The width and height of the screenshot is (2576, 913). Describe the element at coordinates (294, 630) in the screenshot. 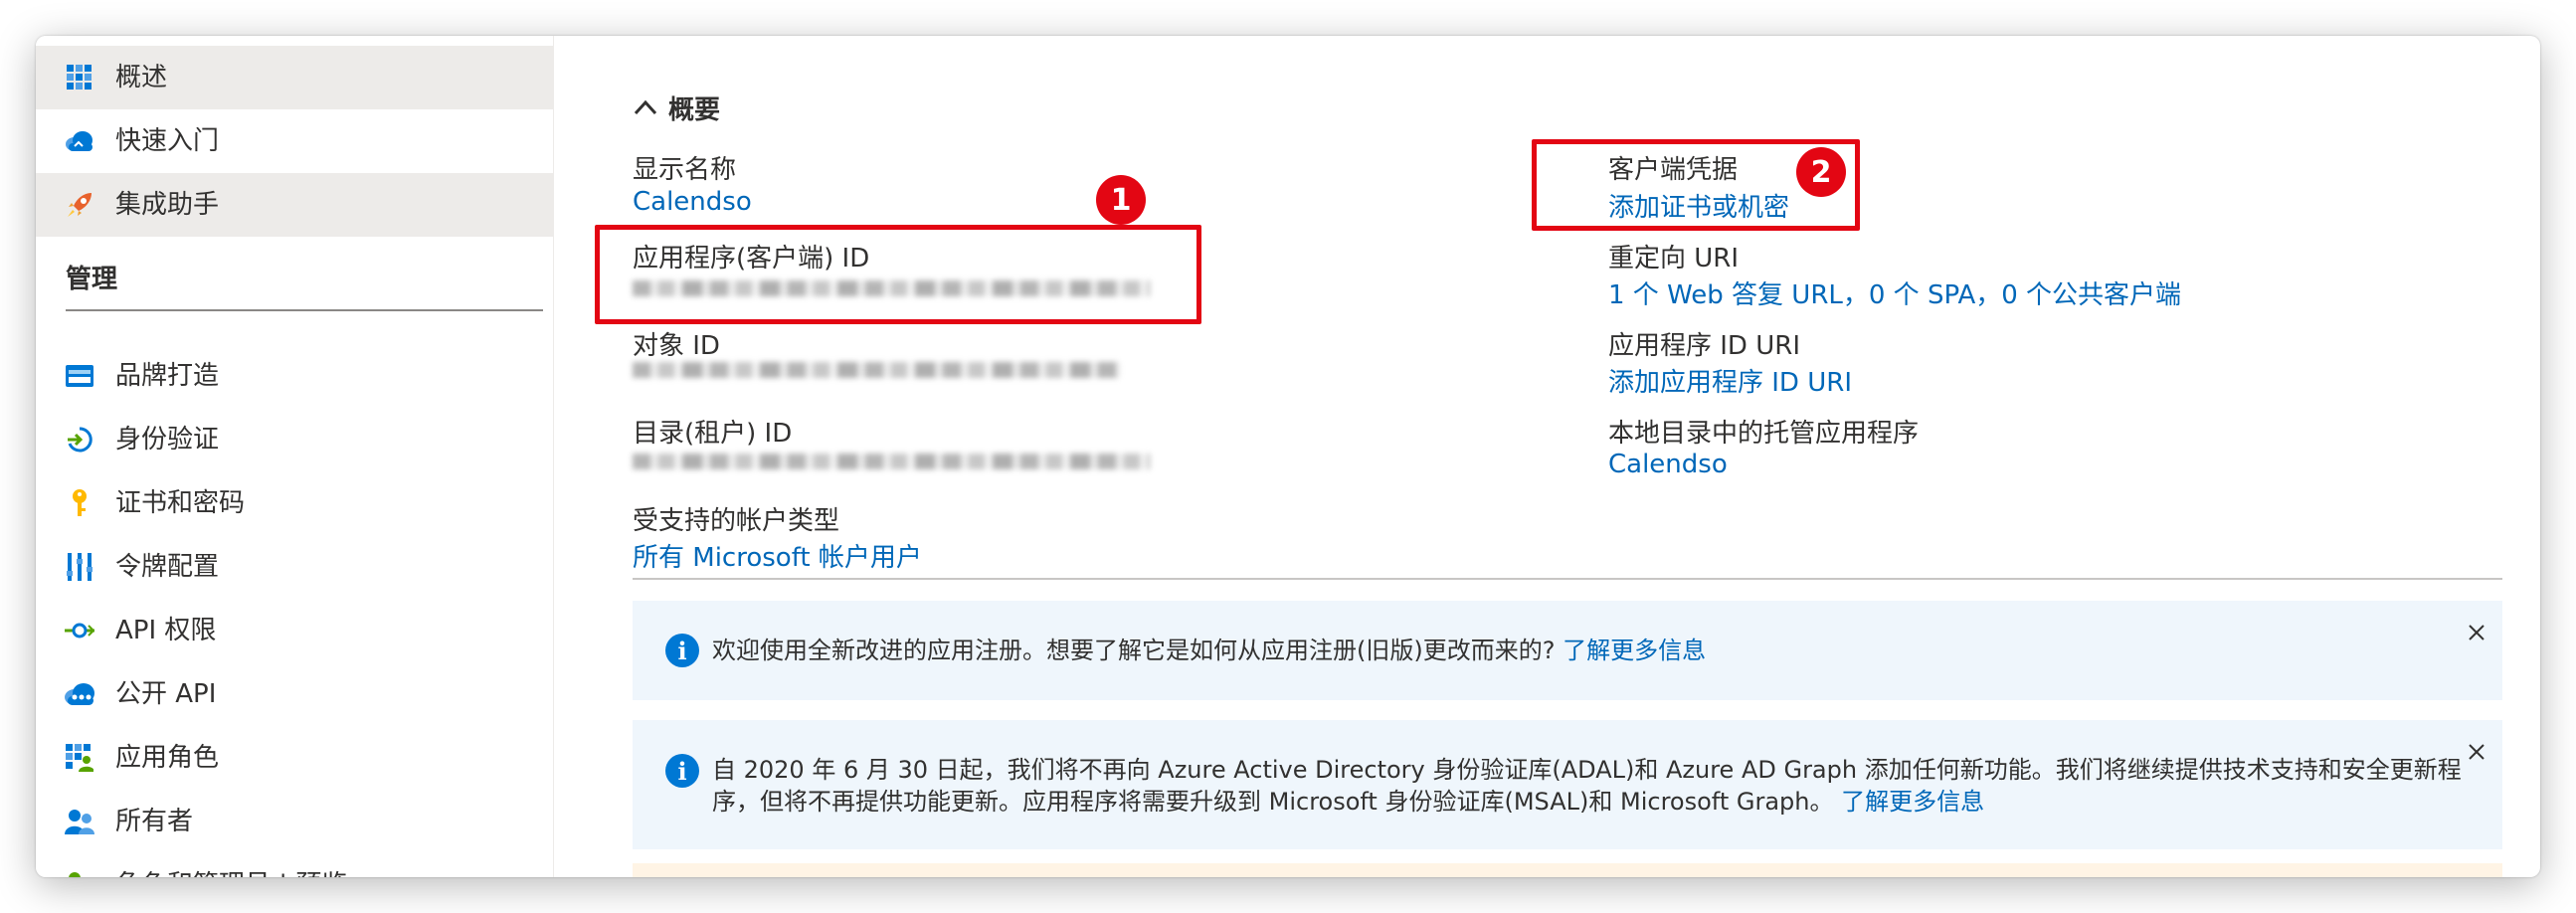

I see `sidebar-item-api-permissions: API 权限` at that location.